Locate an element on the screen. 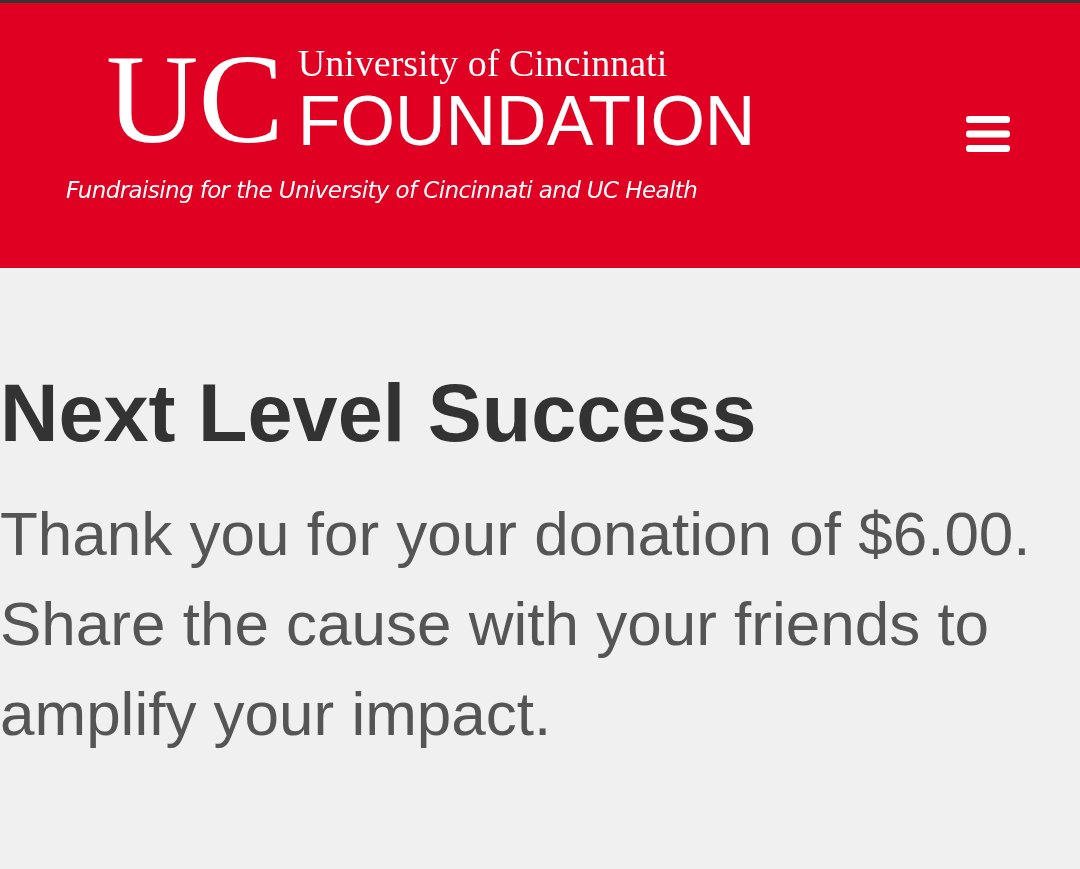 The height and width of the screenshot is (869, 1080). menu-button is located at coordinates (988, 134).